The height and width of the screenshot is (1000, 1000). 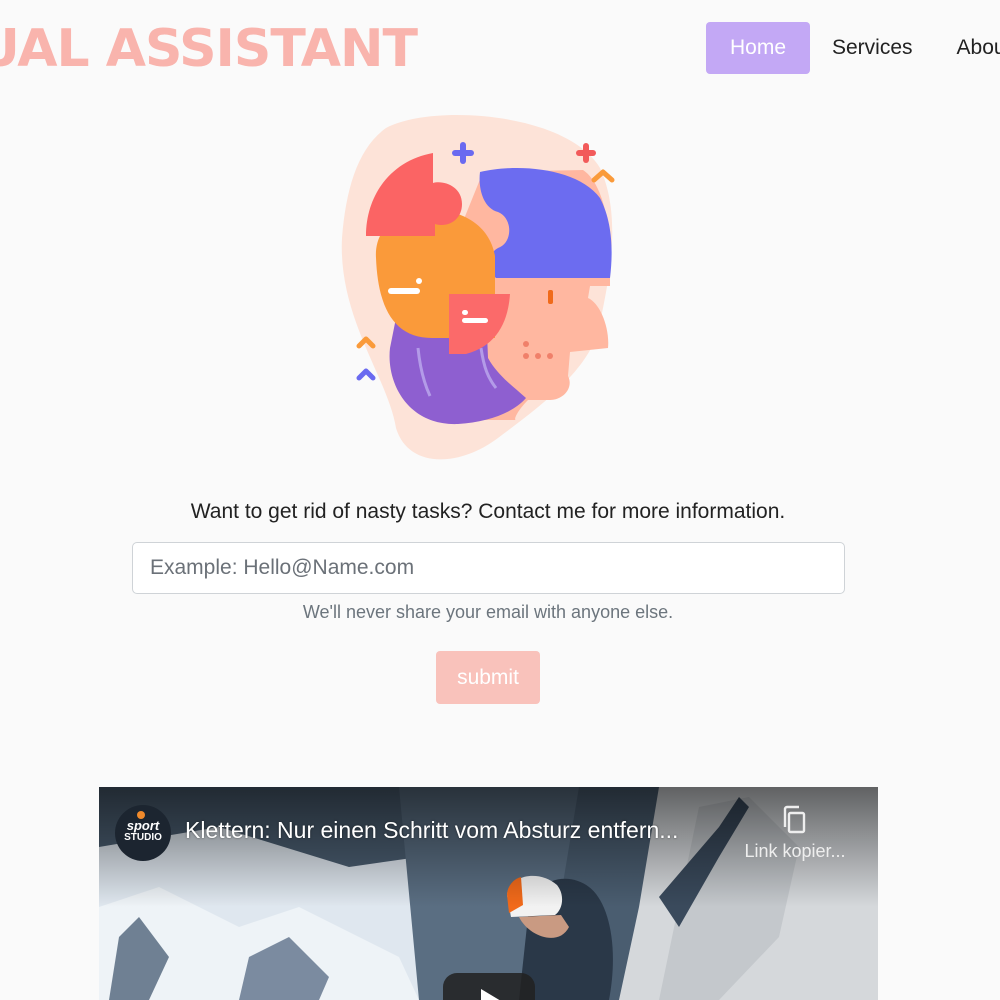 I want to click on puzzle-head-illustration, so click(x=478, y=287).